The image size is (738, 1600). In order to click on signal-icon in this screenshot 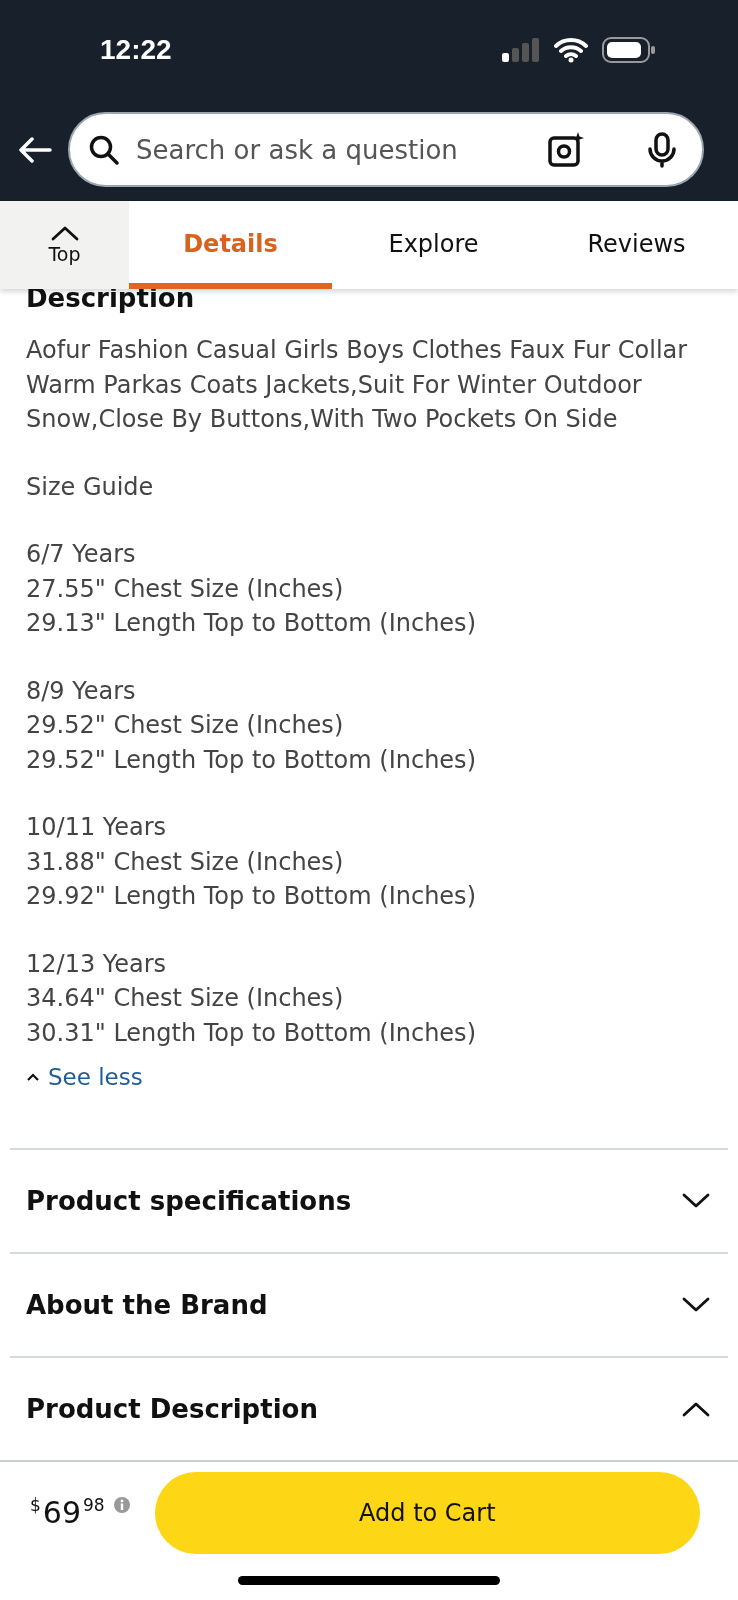, I will do `click(521, 50)`.